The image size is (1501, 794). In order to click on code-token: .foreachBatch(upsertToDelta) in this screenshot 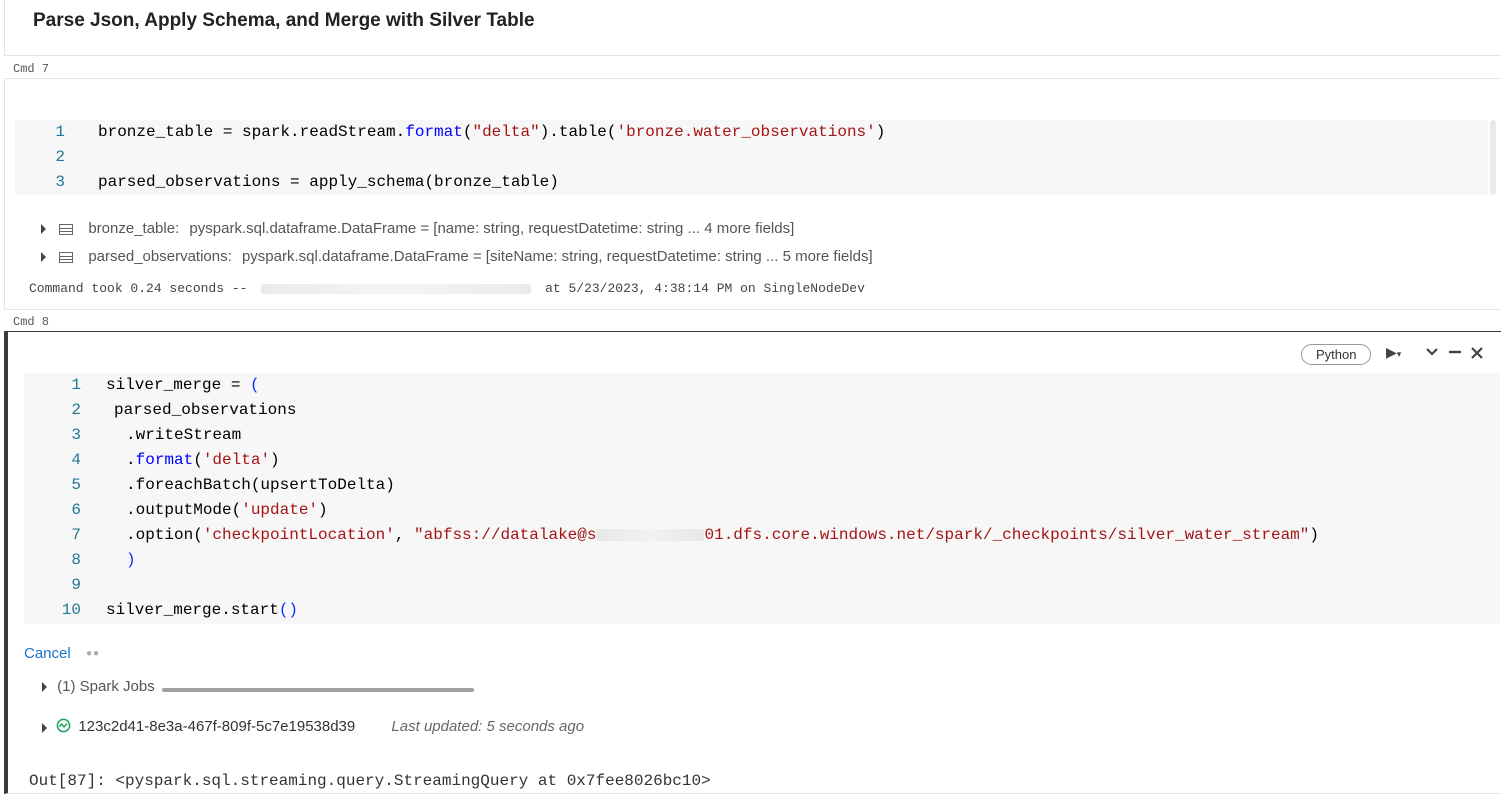, I will do `click(260, 485)`.